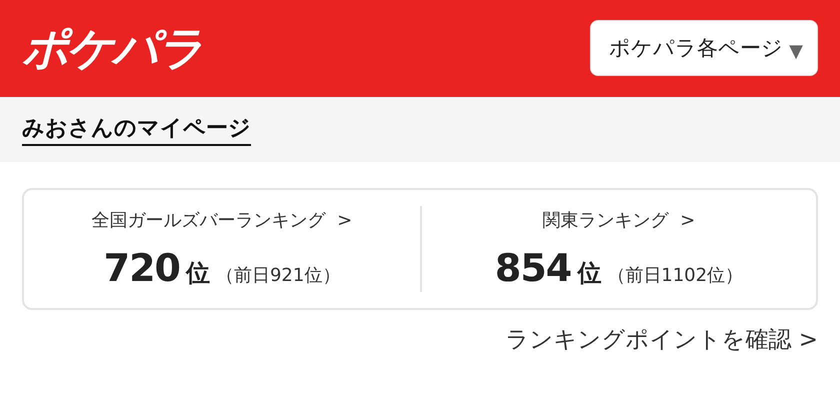 The image size is (840, 402). What do you see at coordinates (661, 339) in the screenshot?
I see `points-link: ランキングポイントを確認 >` at bounding box center [661, 339].